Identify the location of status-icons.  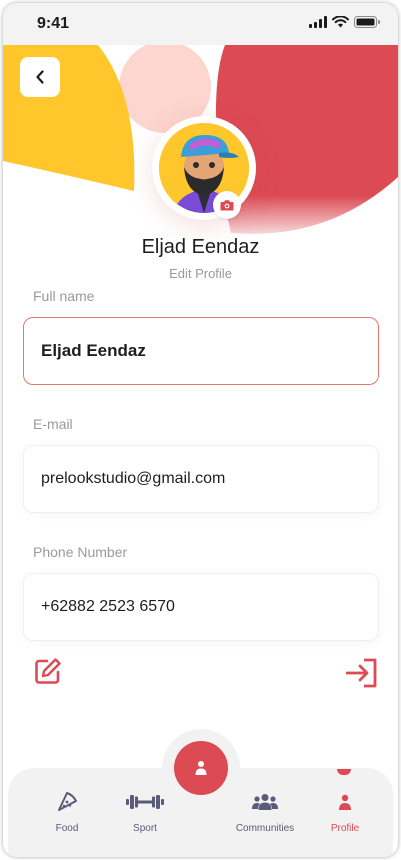
(344, 22).